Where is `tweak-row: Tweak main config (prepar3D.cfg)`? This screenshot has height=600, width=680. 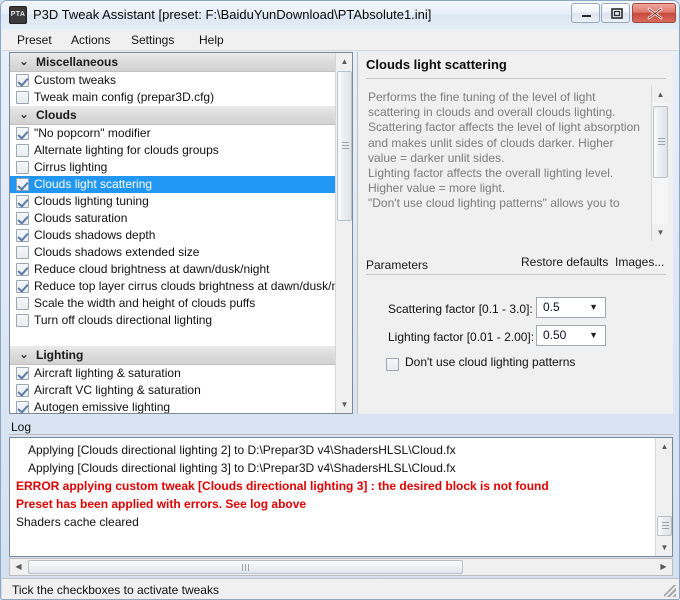
tweak-row: Tweak main config (prepar3D.cfg) is located at coordinates (173, 97).